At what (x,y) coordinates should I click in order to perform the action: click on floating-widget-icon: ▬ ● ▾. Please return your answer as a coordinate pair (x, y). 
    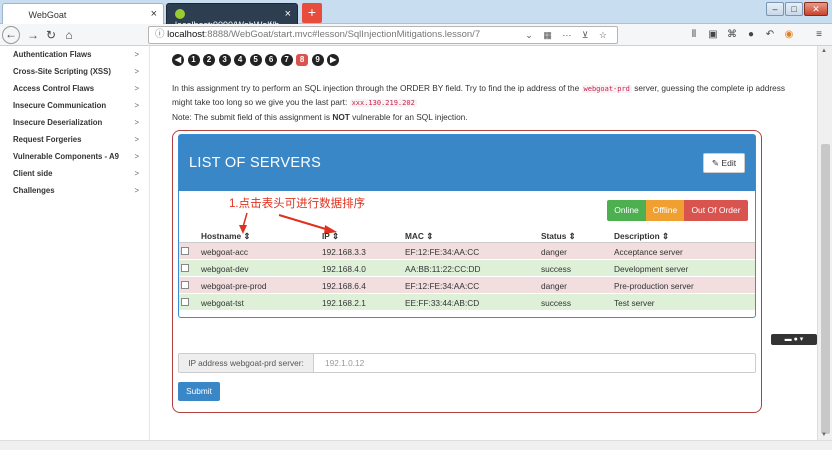
    Looking at the image, I should click on (794, 339).